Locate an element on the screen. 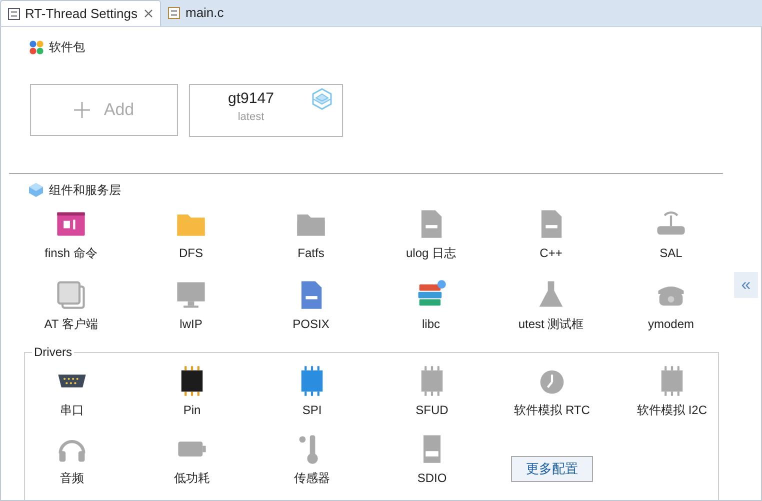  component-toggle: lwIP is located at coordinates (191, 310).